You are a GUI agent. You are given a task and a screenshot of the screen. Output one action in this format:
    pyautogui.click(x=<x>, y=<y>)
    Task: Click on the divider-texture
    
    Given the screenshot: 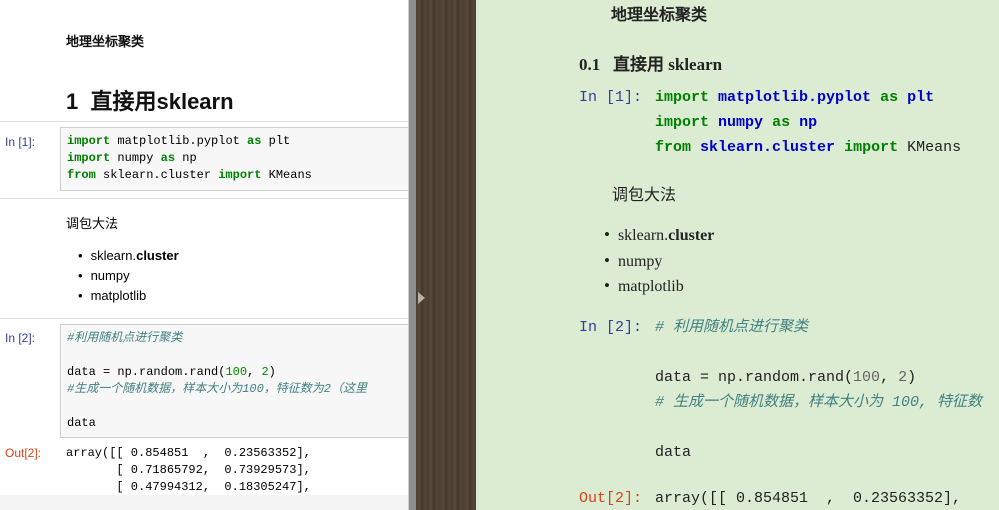 What is the action you would take?
    pyautogui.click(x=446, y=255)
    